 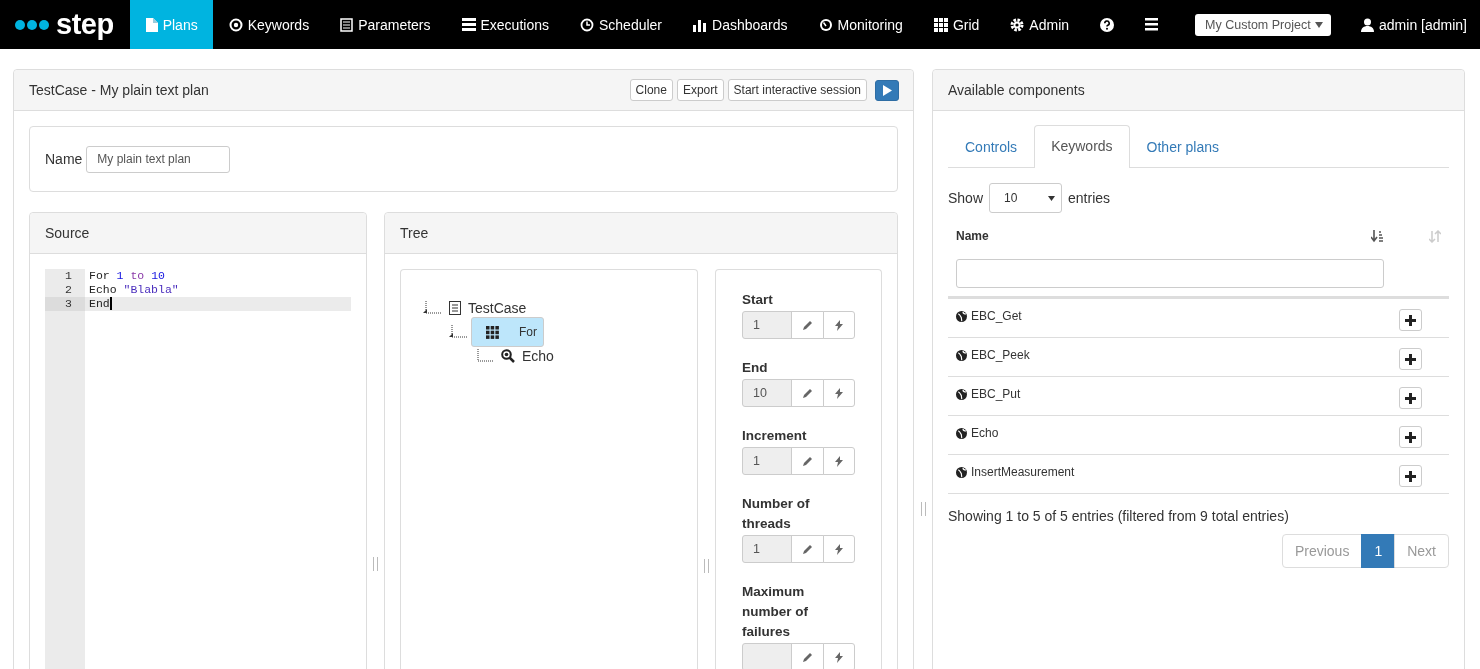 What do you see at coordinates (504, 24) in the screenshot?
I see `nav-item: Executions` at bounding box center [504, 24].